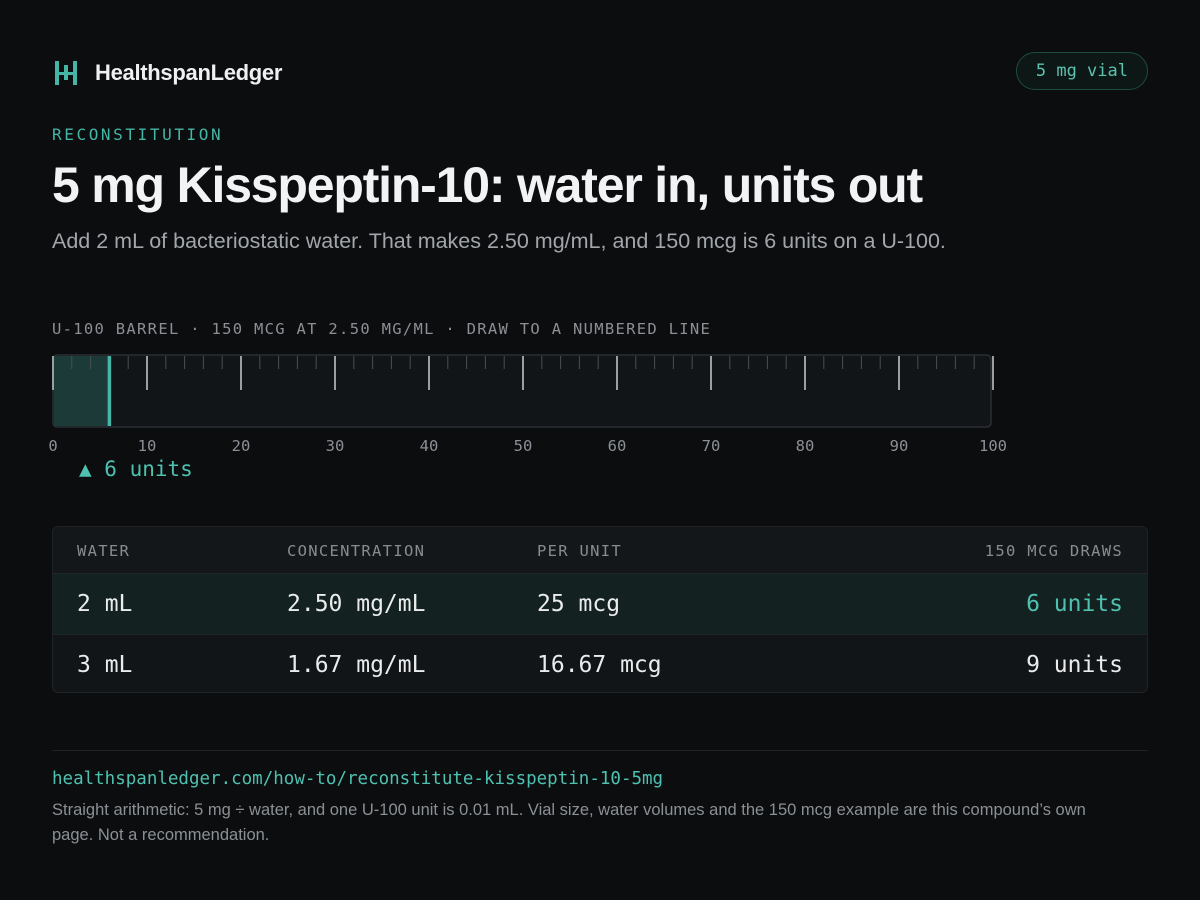 This screenshot has width=1200, height=900. What do you see at coordinates (105, 665) in the screenshot?
I see `cell-water: 3 mL` at bounding box center [105, 665].